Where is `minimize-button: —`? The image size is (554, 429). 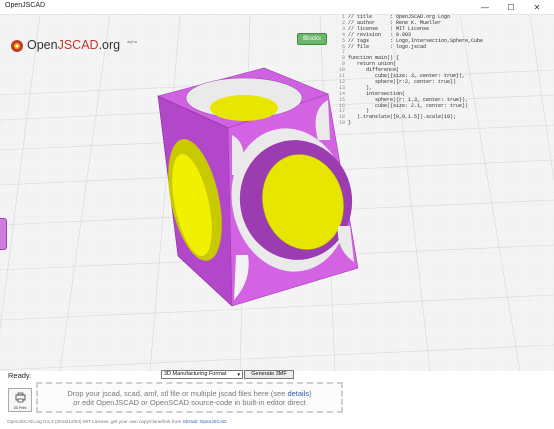 minimize-button: — is located at coordinates (485, 7).